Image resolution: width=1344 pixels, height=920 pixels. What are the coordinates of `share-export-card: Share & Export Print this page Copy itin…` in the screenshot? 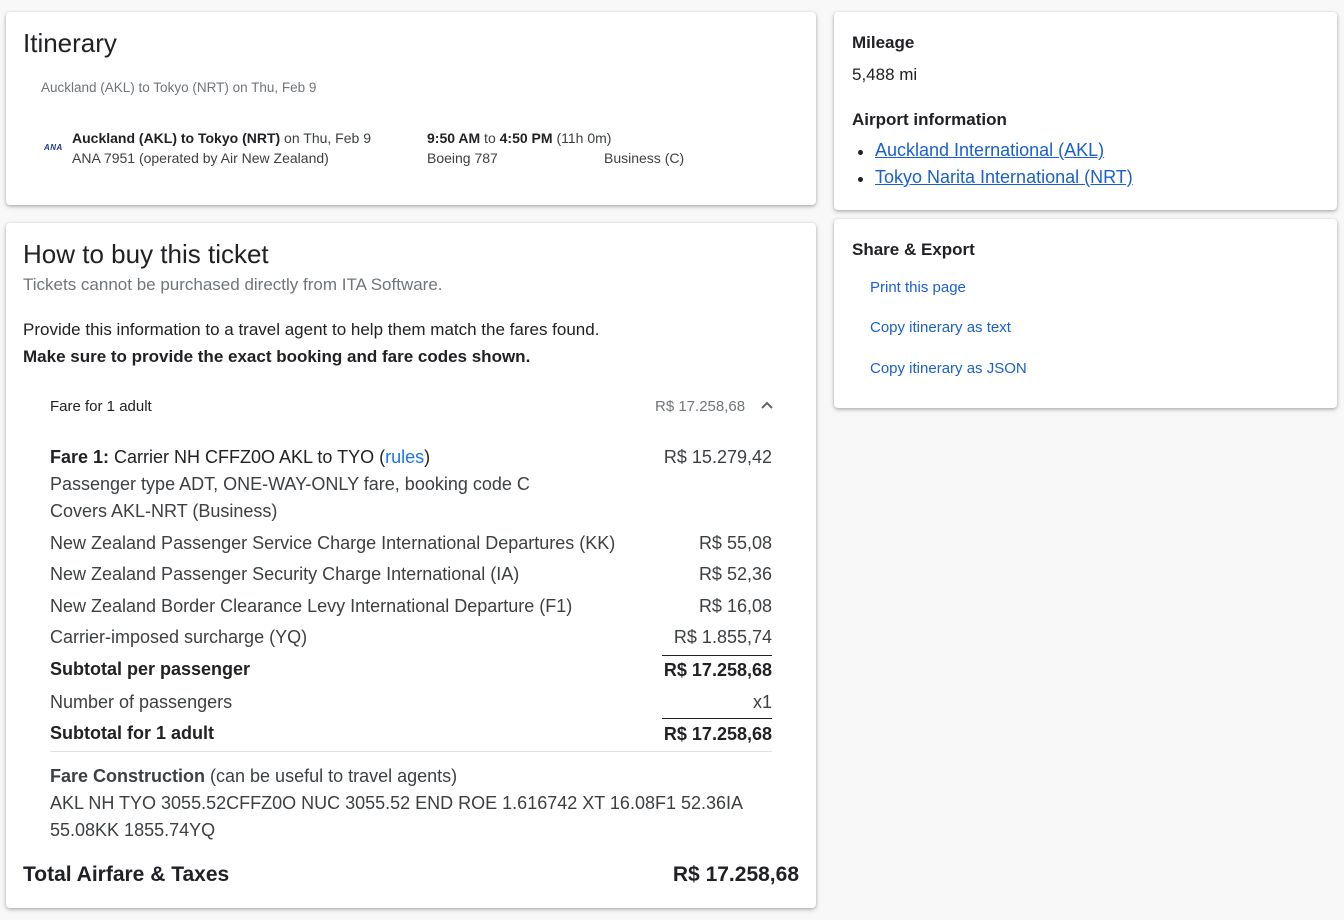 It's located at (1085, 313).